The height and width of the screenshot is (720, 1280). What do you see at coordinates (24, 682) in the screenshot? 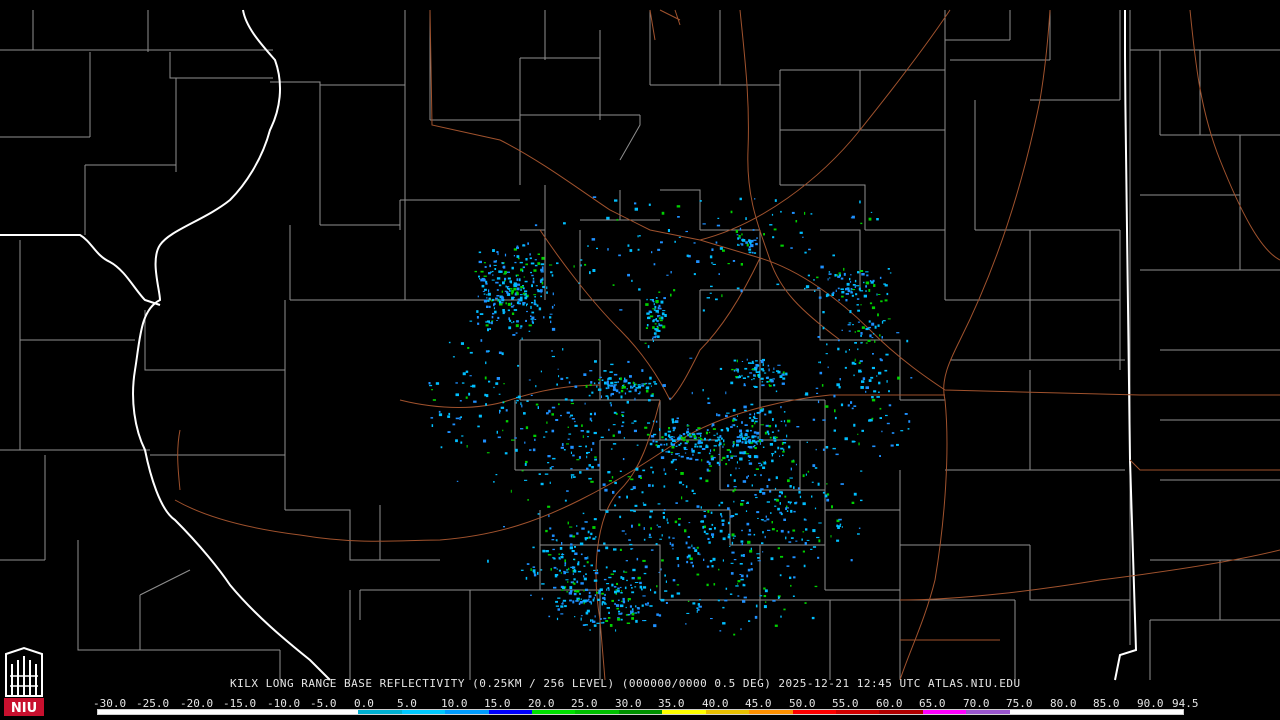
I see `niu-logo: NIU` at bounding box center [24, 682].